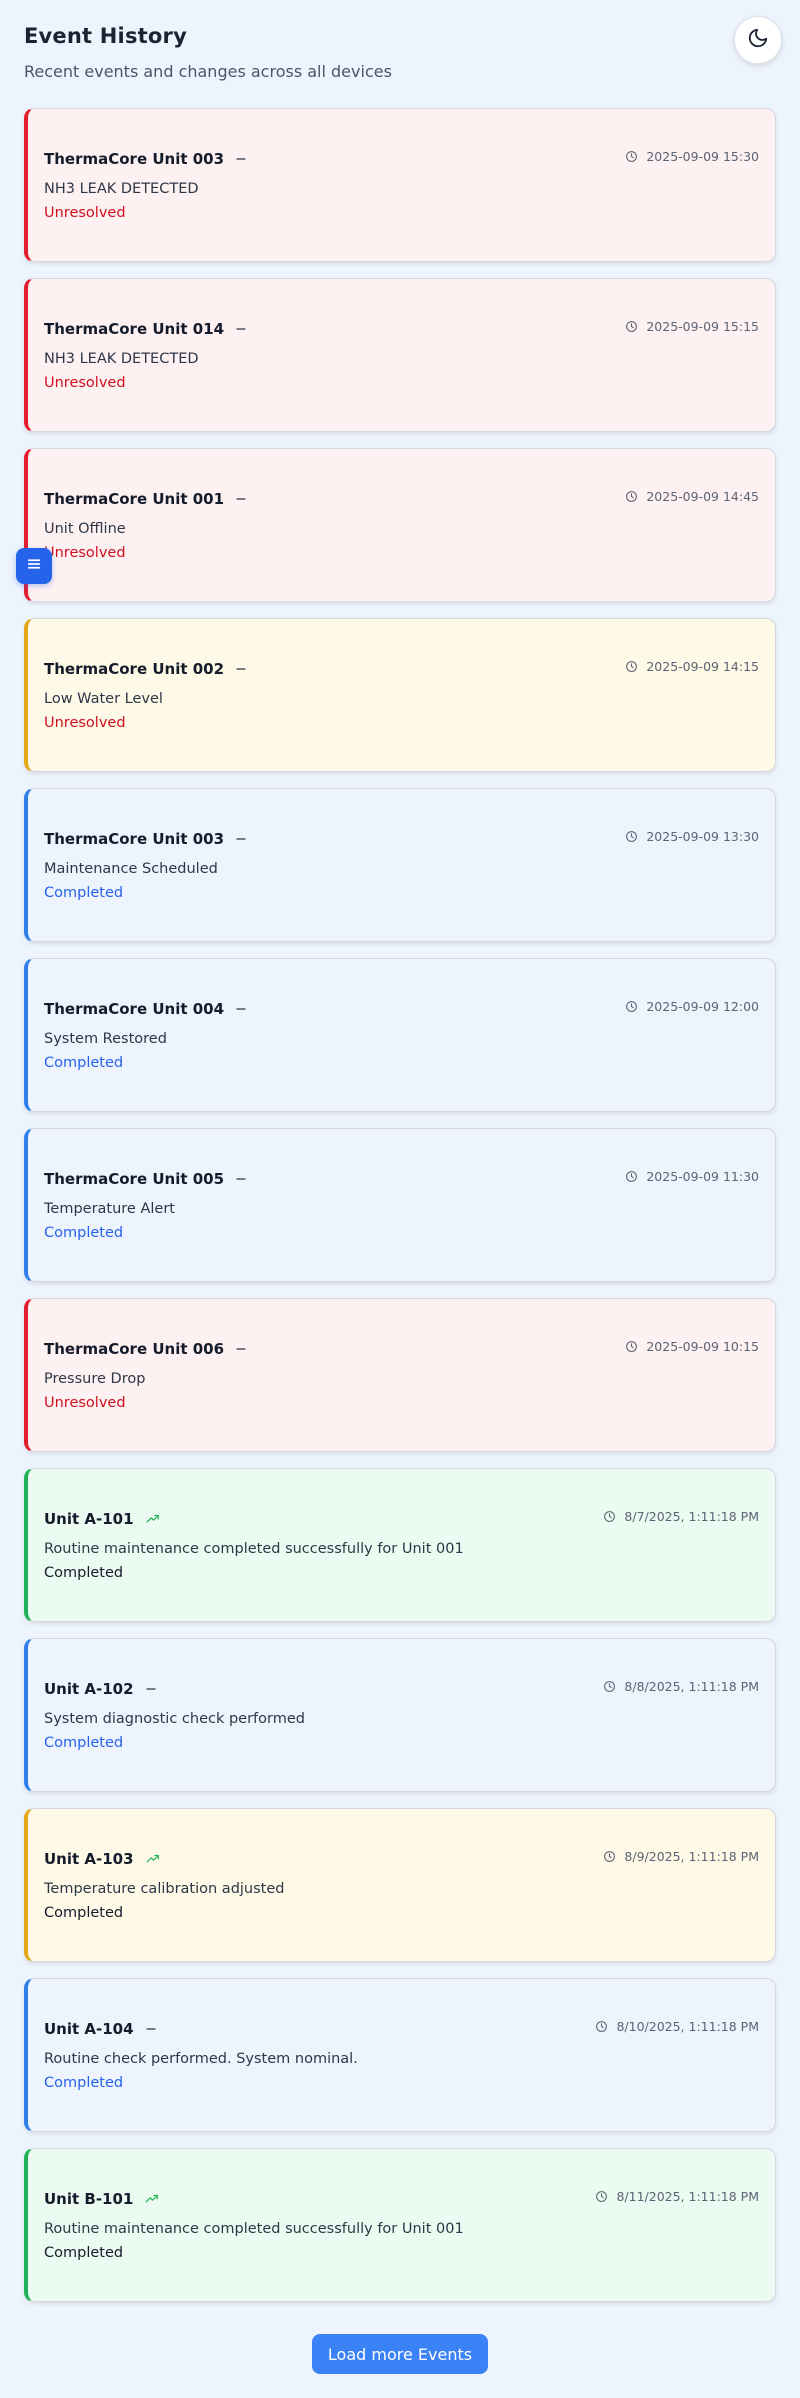 Image resolution: width=800 pixels, height=2398 pixels. What do you see at coordinates (702, 326) in the screenshot?
I see `event-timestamp: 2025-09-09 15:15` at bounding box center [702, 326].